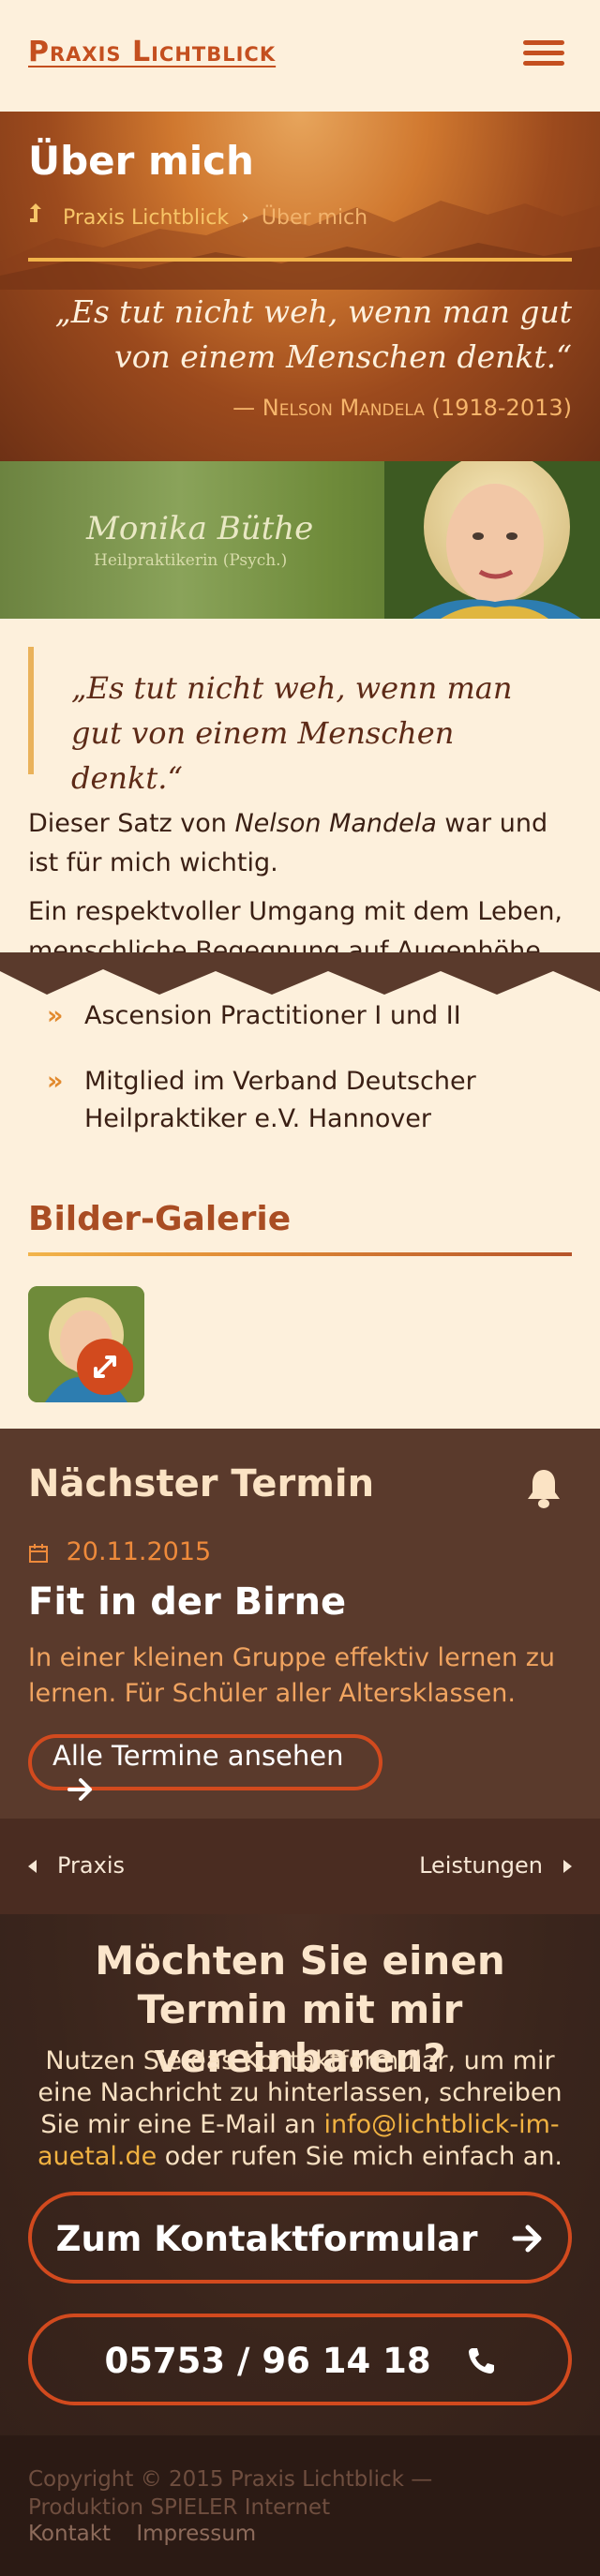 The height and width of the screenshot is (2576, 600). Describe the element at coordinates (201, 1484) in the screenshot. I see `termin-title: Nächster Termin` at that location.